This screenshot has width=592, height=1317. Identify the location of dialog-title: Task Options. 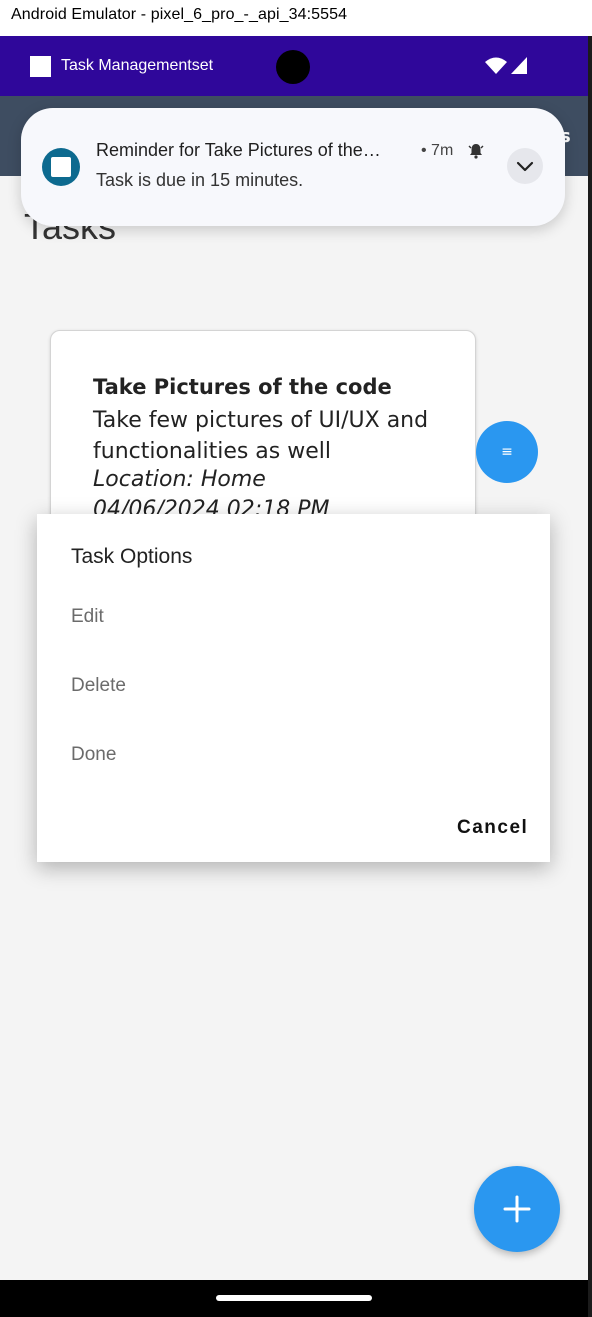
(132, 556).